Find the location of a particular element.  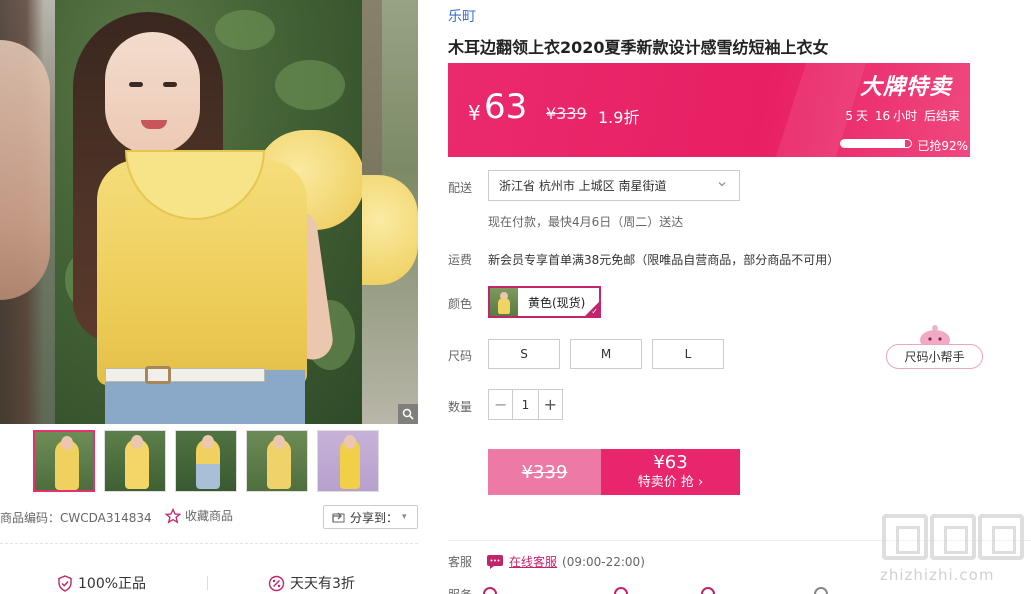

favorite-link: 收藏商品 is located at coordinates (199, 515).